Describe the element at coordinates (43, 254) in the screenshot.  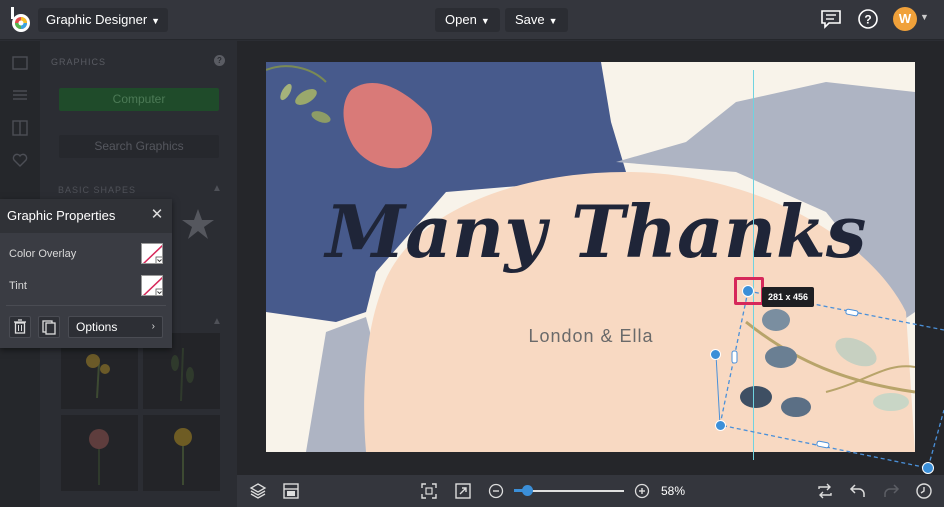
I see `color-overlay-label: Color Overlay` at that location.